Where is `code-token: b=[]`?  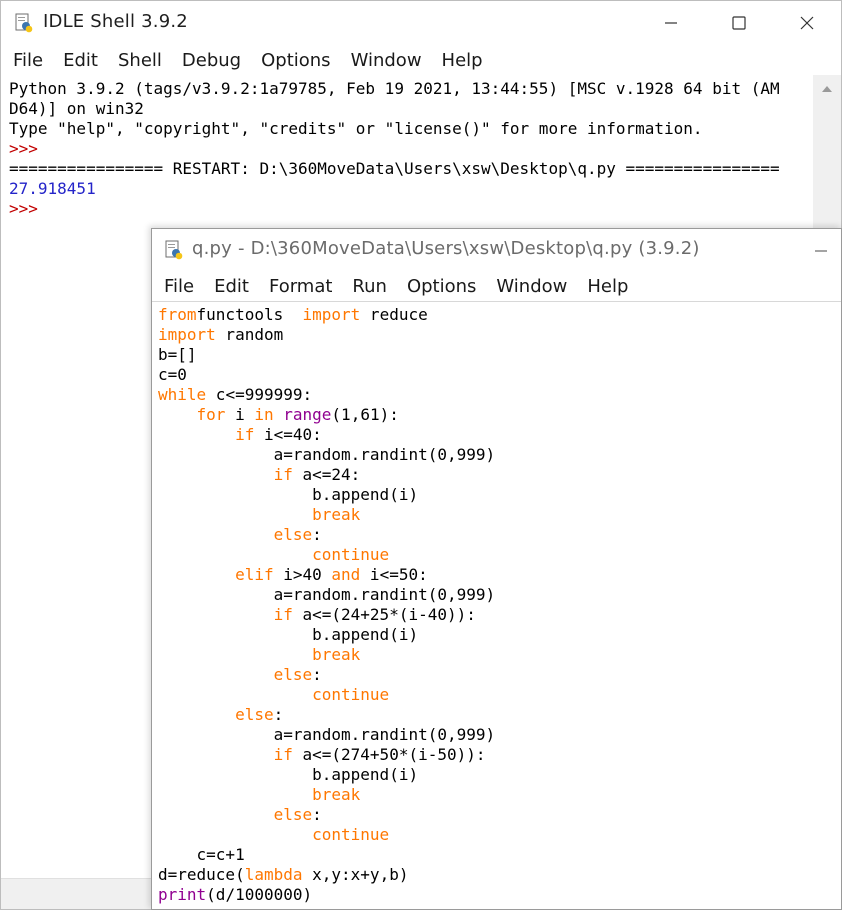 code-token: b=[] is located at coordinates (177, 354).